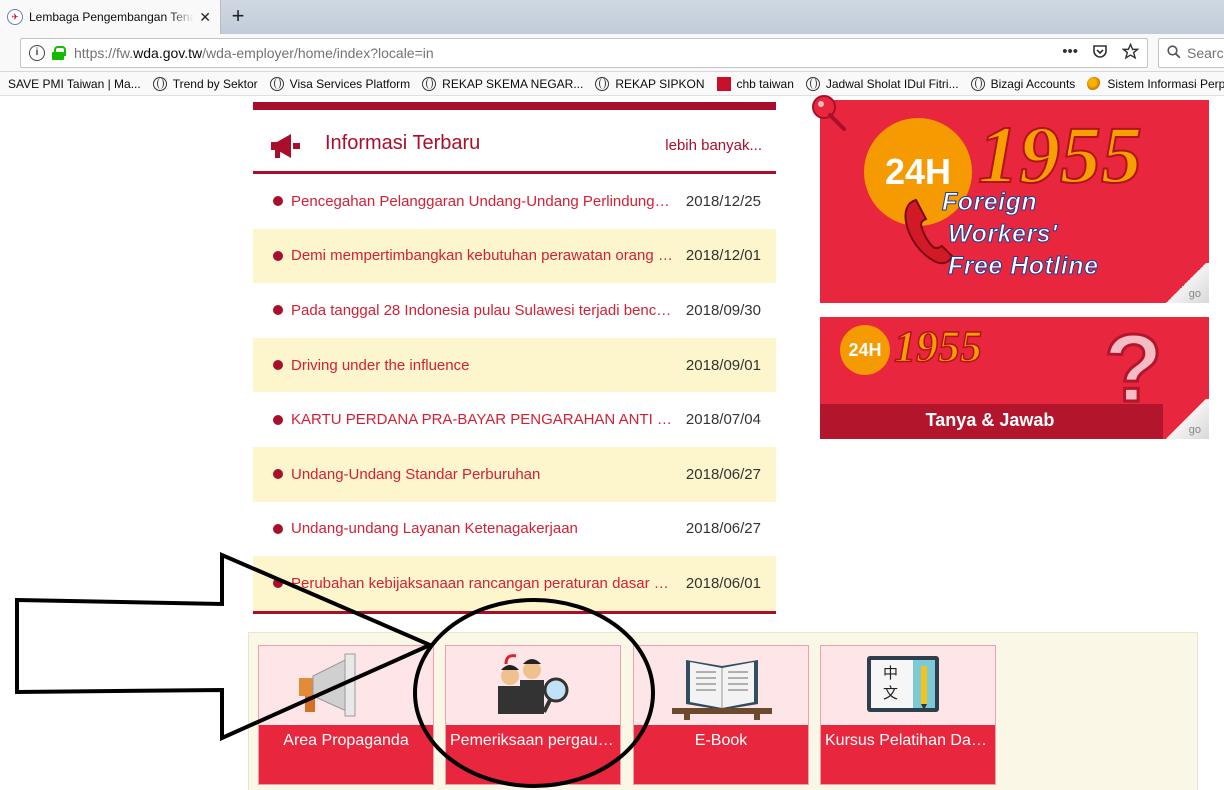 The image size is (1224, 790). What do you see at coordinates (1130, 53) in the screenshot?
I see `bookmark-star-icon` at bounding box center [1130, 53].